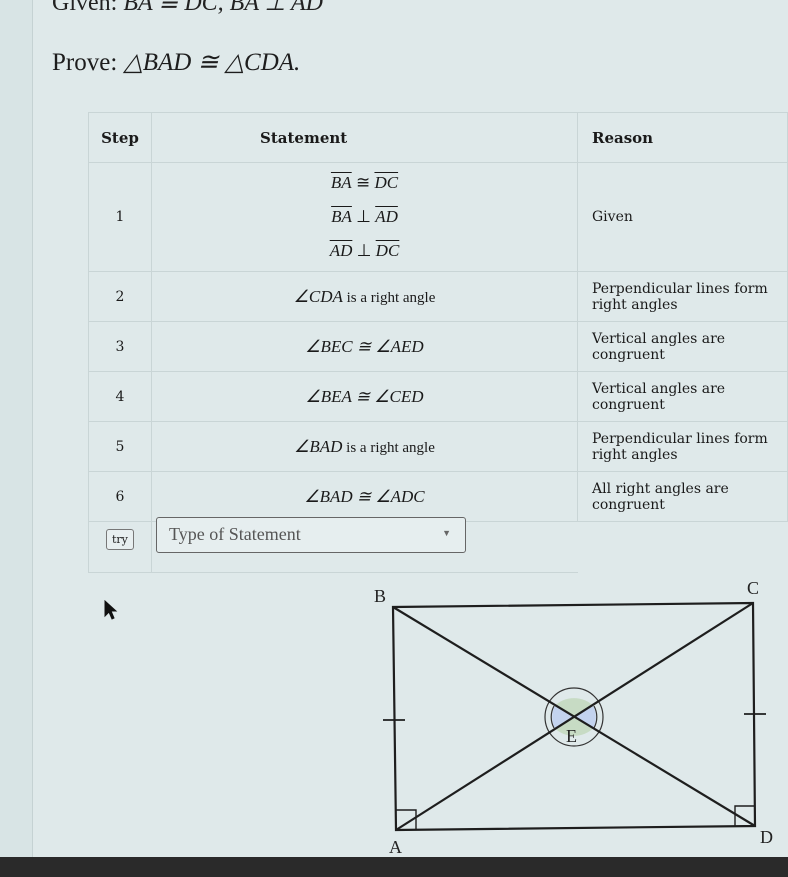  I want to click on statement-cell: ∠BAD ≅ ∠ADC, so click(364, 496).